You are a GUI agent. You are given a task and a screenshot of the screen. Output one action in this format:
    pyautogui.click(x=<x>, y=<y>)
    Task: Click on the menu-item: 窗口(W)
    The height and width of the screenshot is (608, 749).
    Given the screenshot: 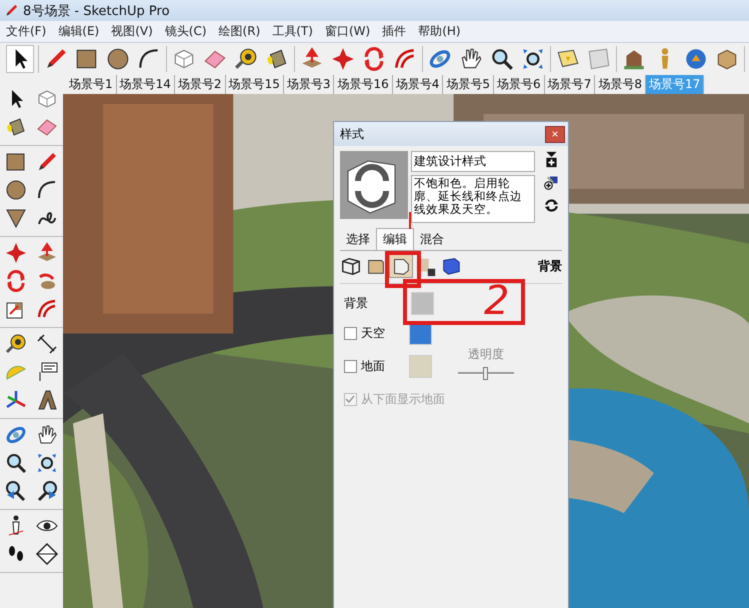 What is the action you would take?
    pyautogui.click(x=347, y=31)
    